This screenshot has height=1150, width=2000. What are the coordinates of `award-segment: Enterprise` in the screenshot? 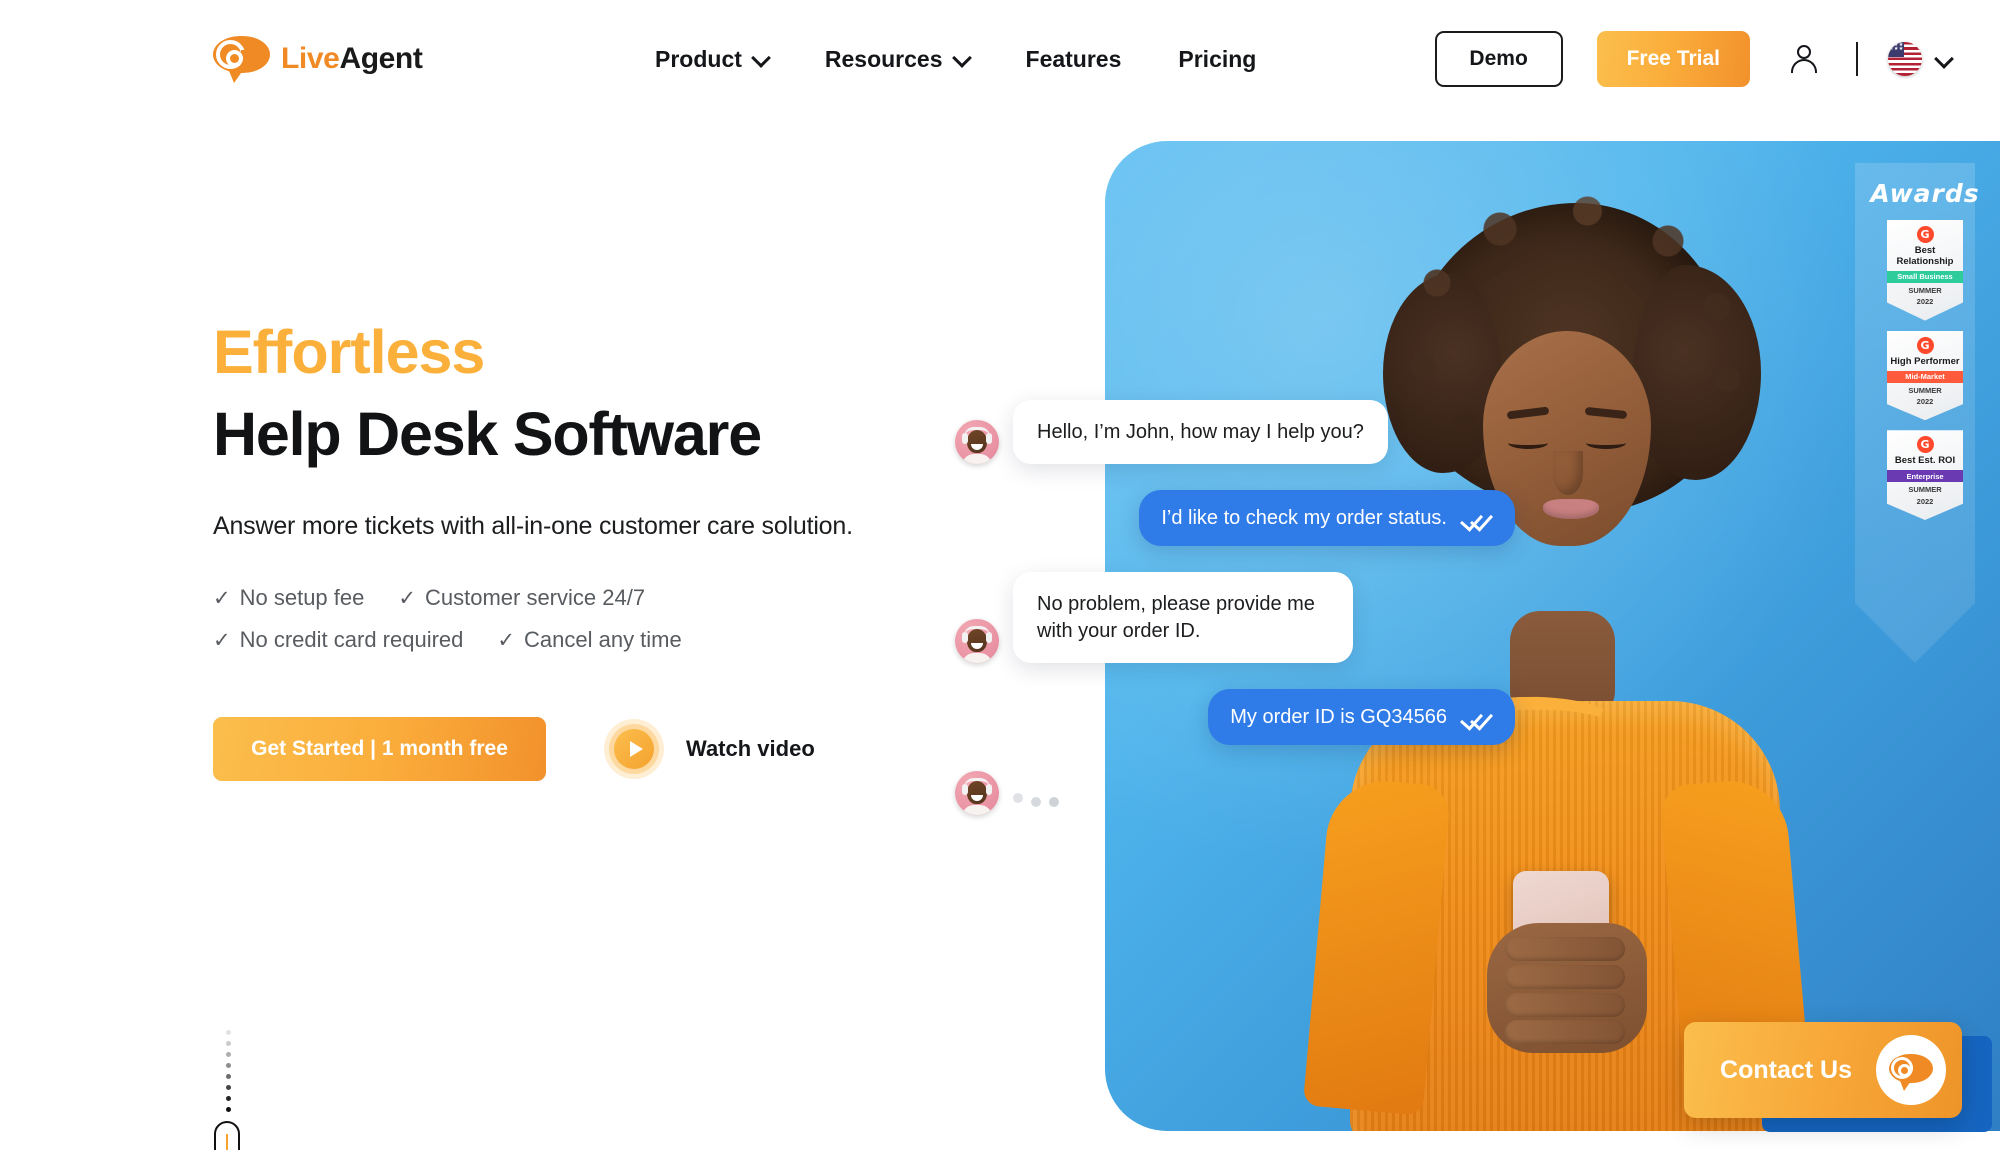 It's located at (1925, 476).